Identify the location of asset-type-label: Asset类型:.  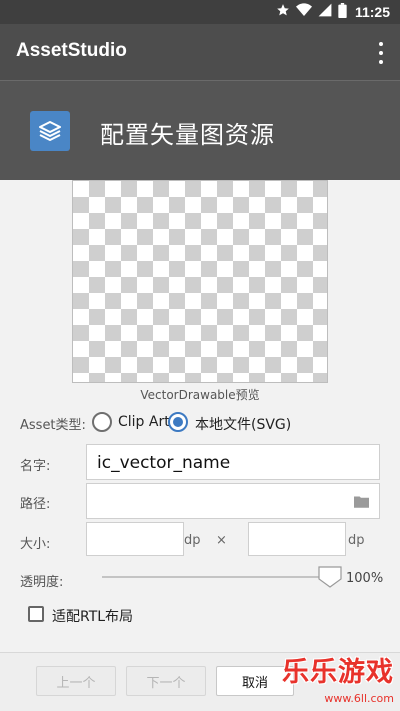
(53, 425).